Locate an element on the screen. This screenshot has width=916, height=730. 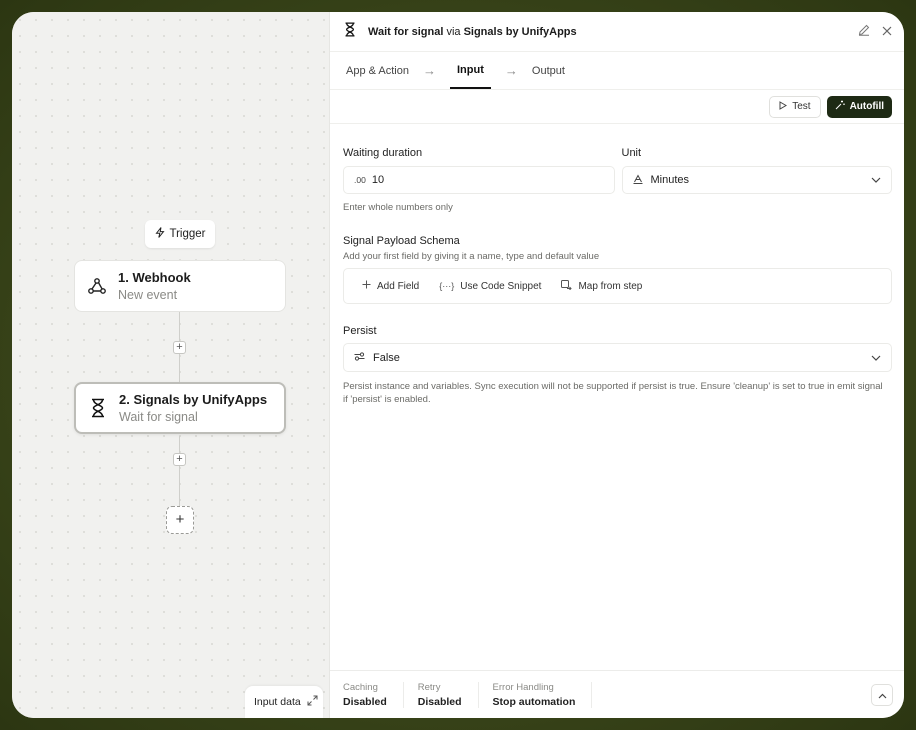
persist-label: Persist is located at coordinates (360, 331).